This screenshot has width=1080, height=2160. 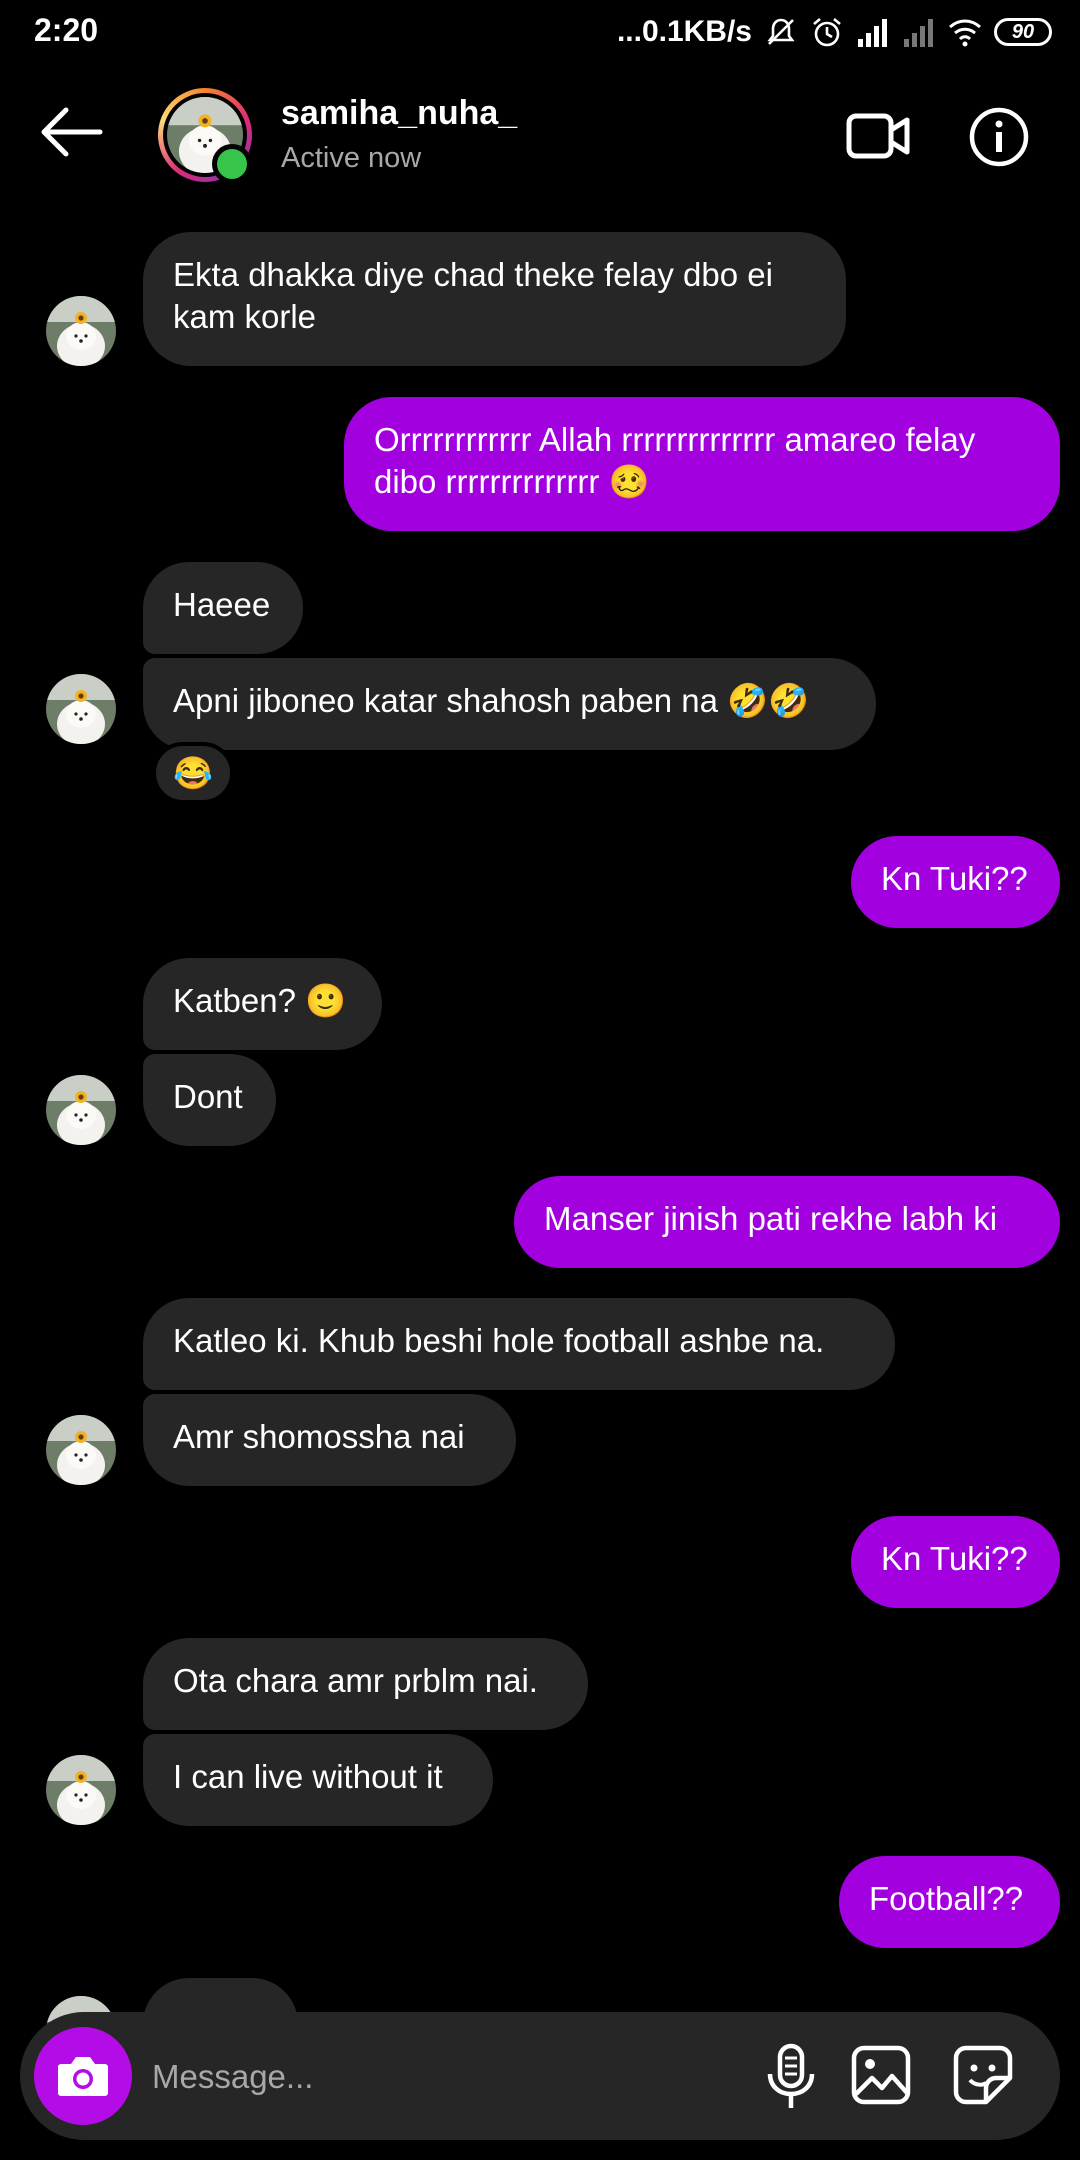 I want to click on online-indicator, so click(x=232, y=164).